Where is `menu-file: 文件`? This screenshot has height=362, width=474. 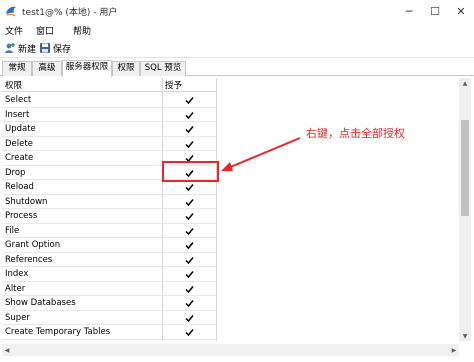 menu-file: 文件 is located at coordinates (14, 30).